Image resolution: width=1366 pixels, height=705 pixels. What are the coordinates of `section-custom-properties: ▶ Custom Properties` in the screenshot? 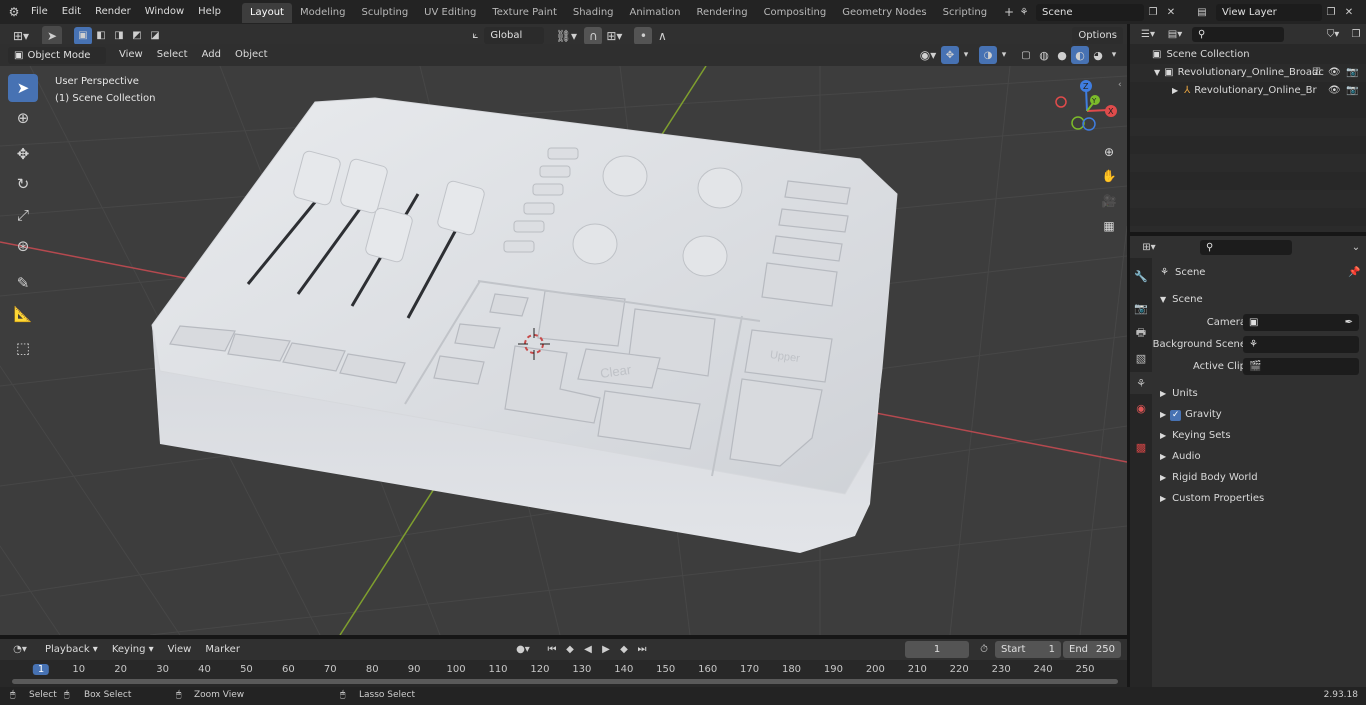 It's located at (1259, 498).